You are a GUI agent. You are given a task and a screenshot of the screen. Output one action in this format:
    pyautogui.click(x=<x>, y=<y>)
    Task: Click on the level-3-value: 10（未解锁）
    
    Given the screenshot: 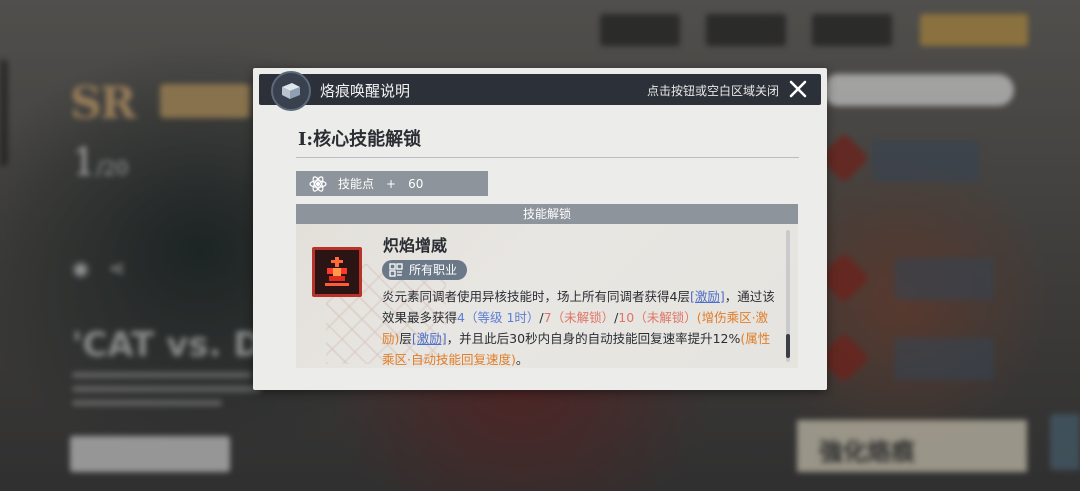 What is the action you would take?
    pyautogui.click(x=657, y=317)
    